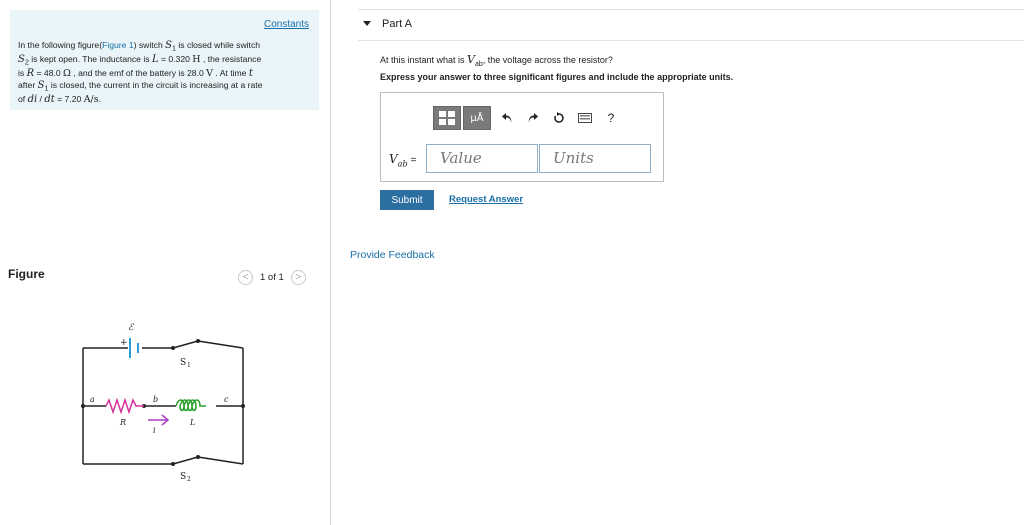  Describe the element at coordinates (392, 255) in the screenshot. I see `provide-feedback-link: Provide Feedback` at that location.